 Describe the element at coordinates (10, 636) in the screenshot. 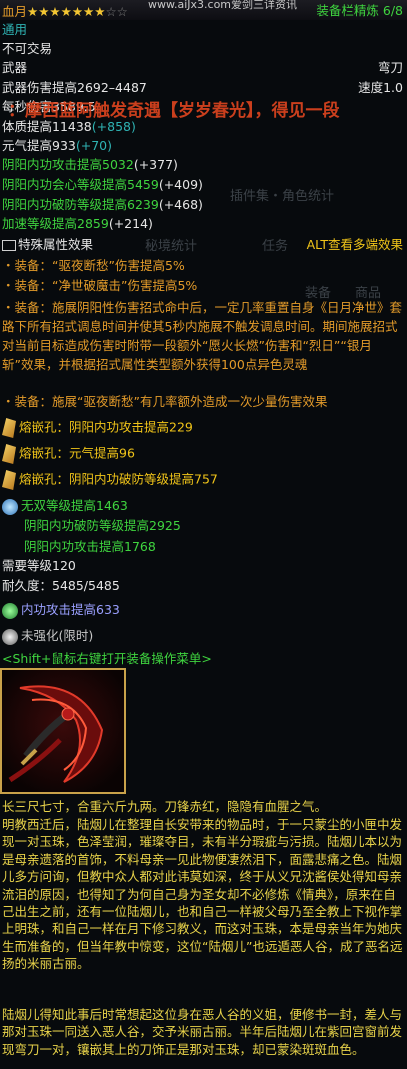

I see `enhance-icon` at that location.